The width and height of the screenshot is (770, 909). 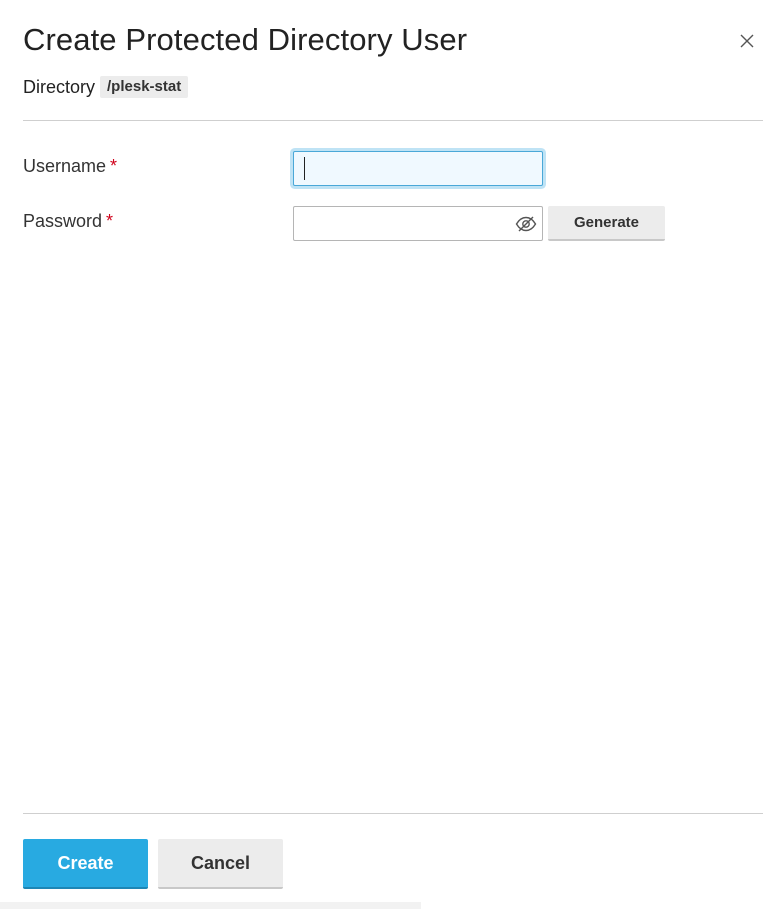 I want to click on username-input, so click(x=418, y=168).